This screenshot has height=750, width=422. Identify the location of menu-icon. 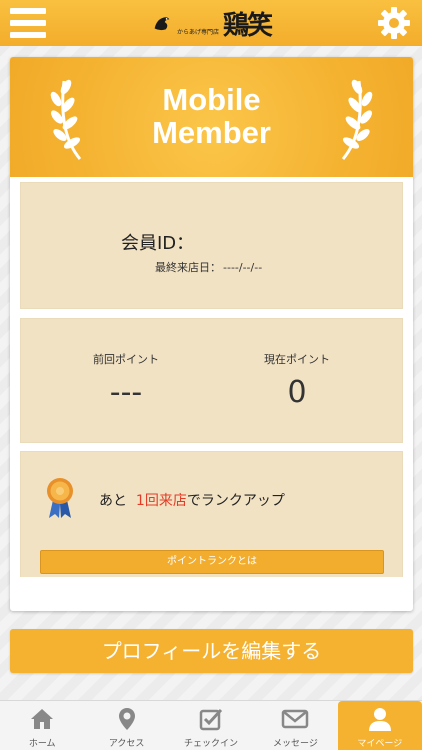
(28, 23).